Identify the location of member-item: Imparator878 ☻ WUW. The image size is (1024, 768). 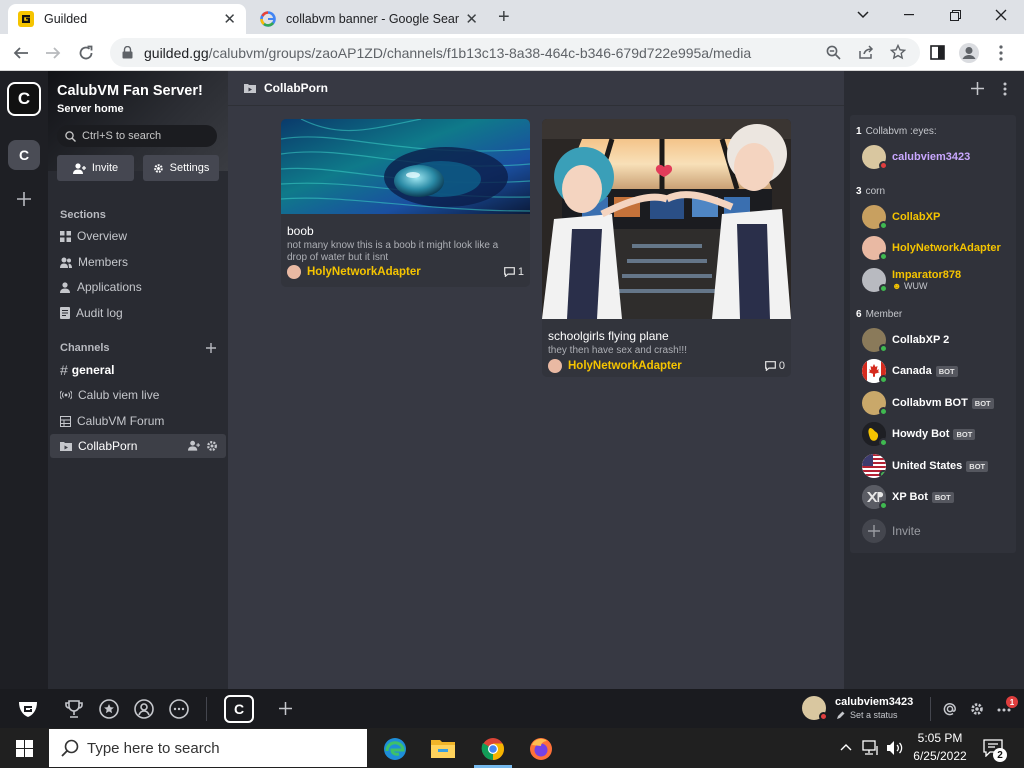
(911, 280).